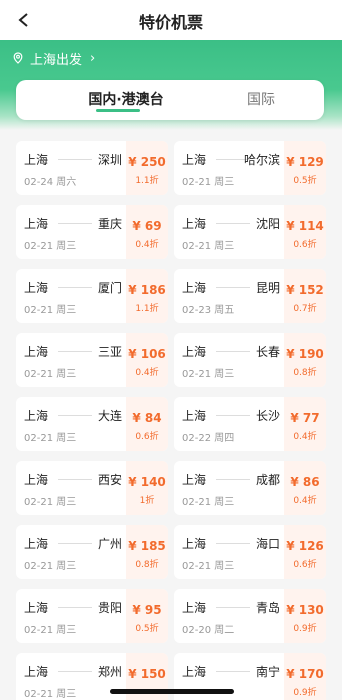 This screenshot has width=342, height=700. What do you see at coordinates (109, 544) in the screenshot?
I see `destination-city: 广州` at bounding box center [109, 544].